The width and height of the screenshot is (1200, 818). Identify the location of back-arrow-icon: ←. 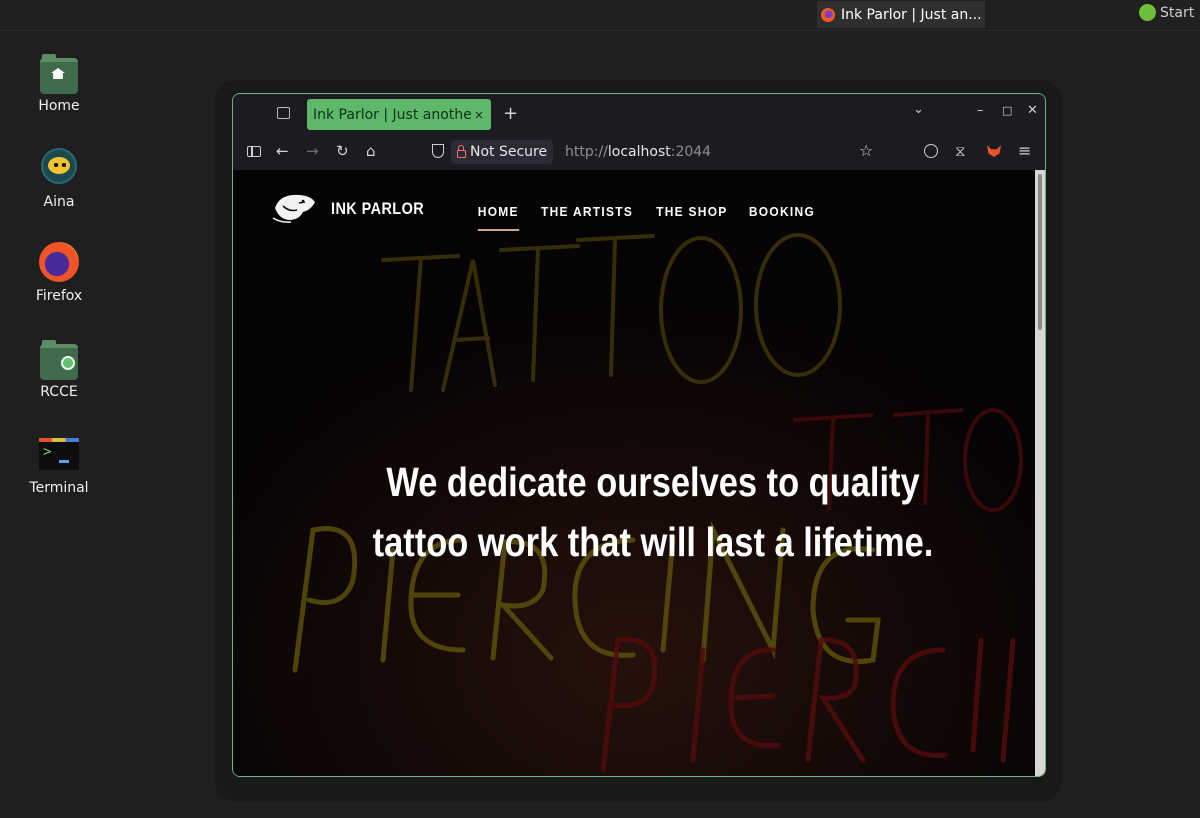
(282, 151).